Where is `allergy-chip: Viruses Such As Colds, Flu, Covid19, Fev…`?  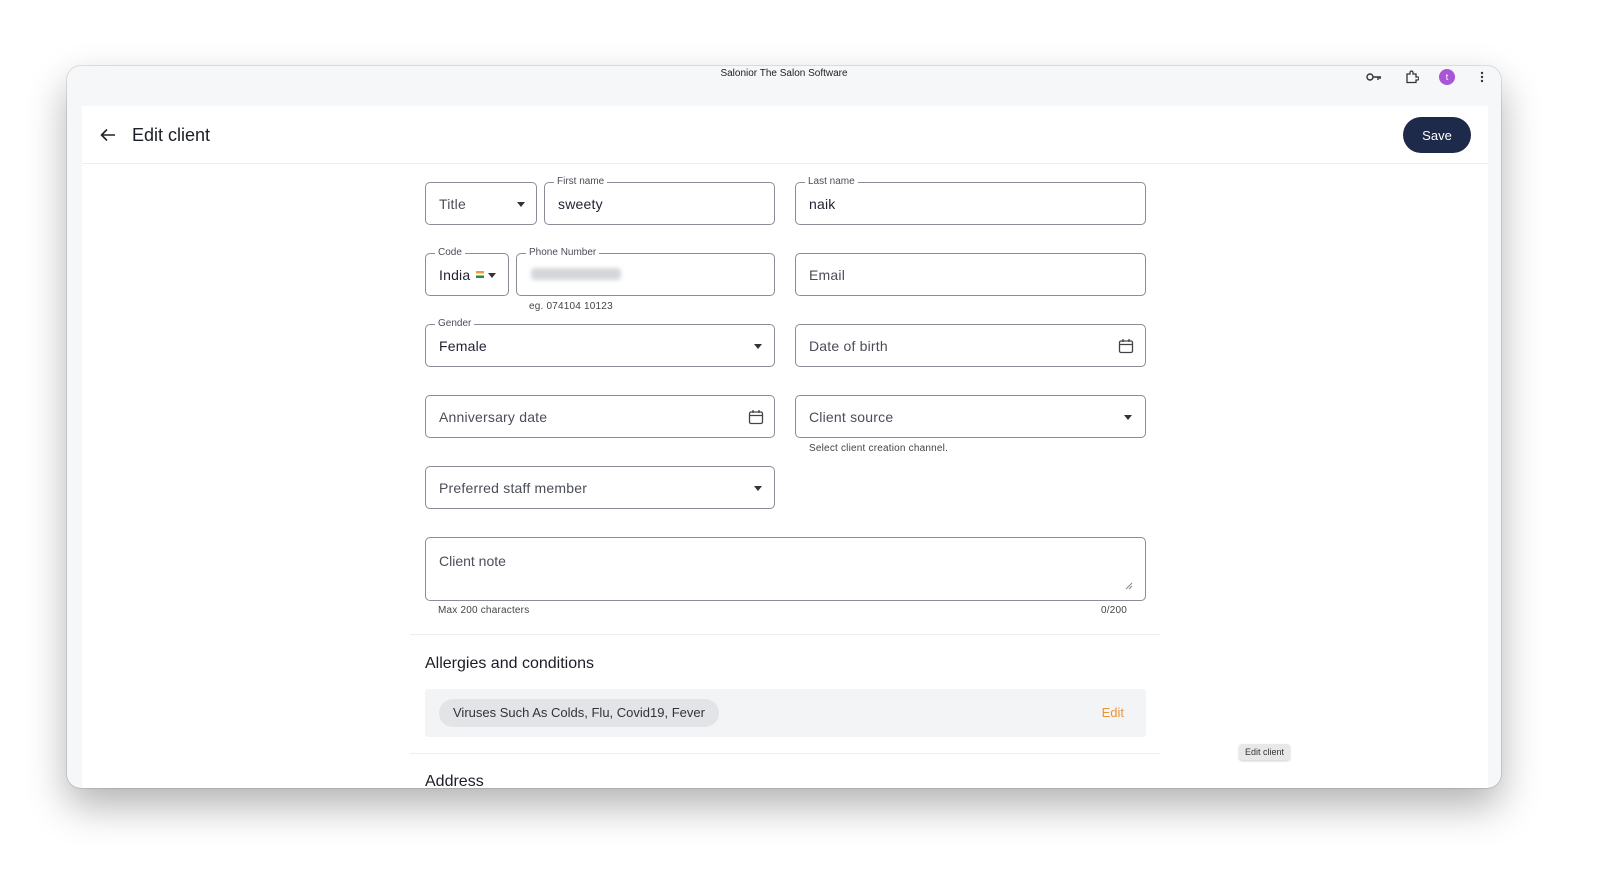
allergy-chip: Viruses Such As Colds, Flu, Covid19, Fev… is located at coordinates (579, 713).